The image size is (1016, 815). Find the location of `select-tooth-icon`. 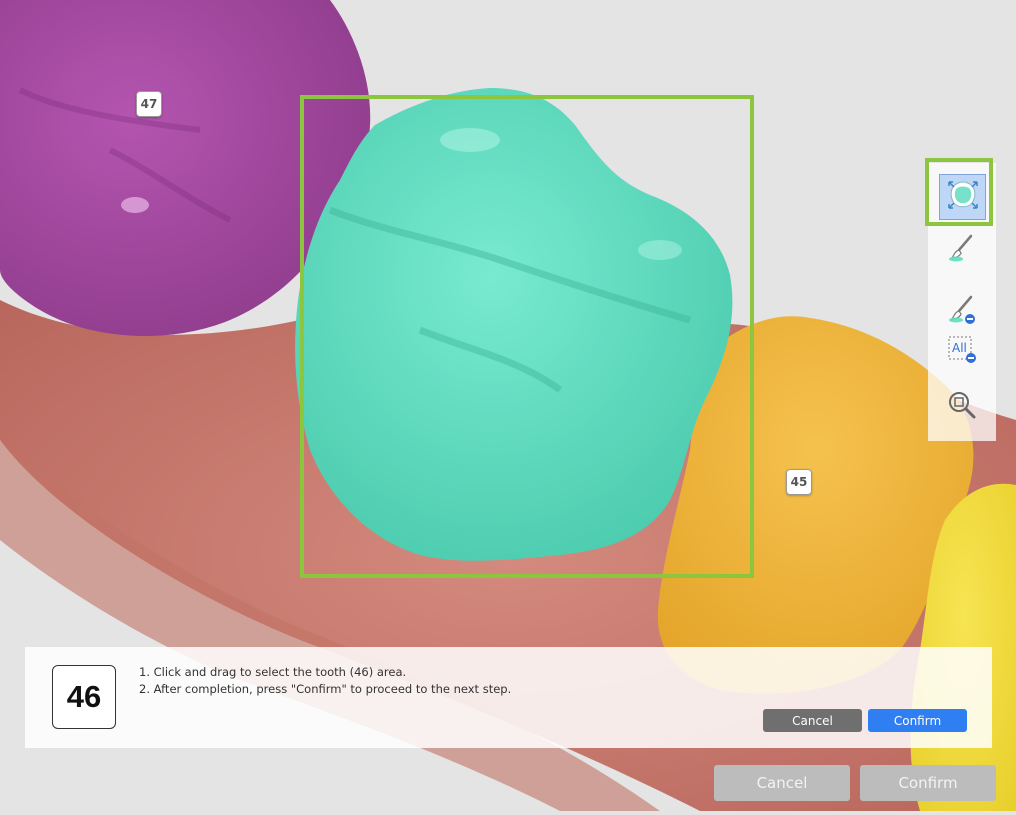

select-tooth-icon is located at coordinates (963, 197).